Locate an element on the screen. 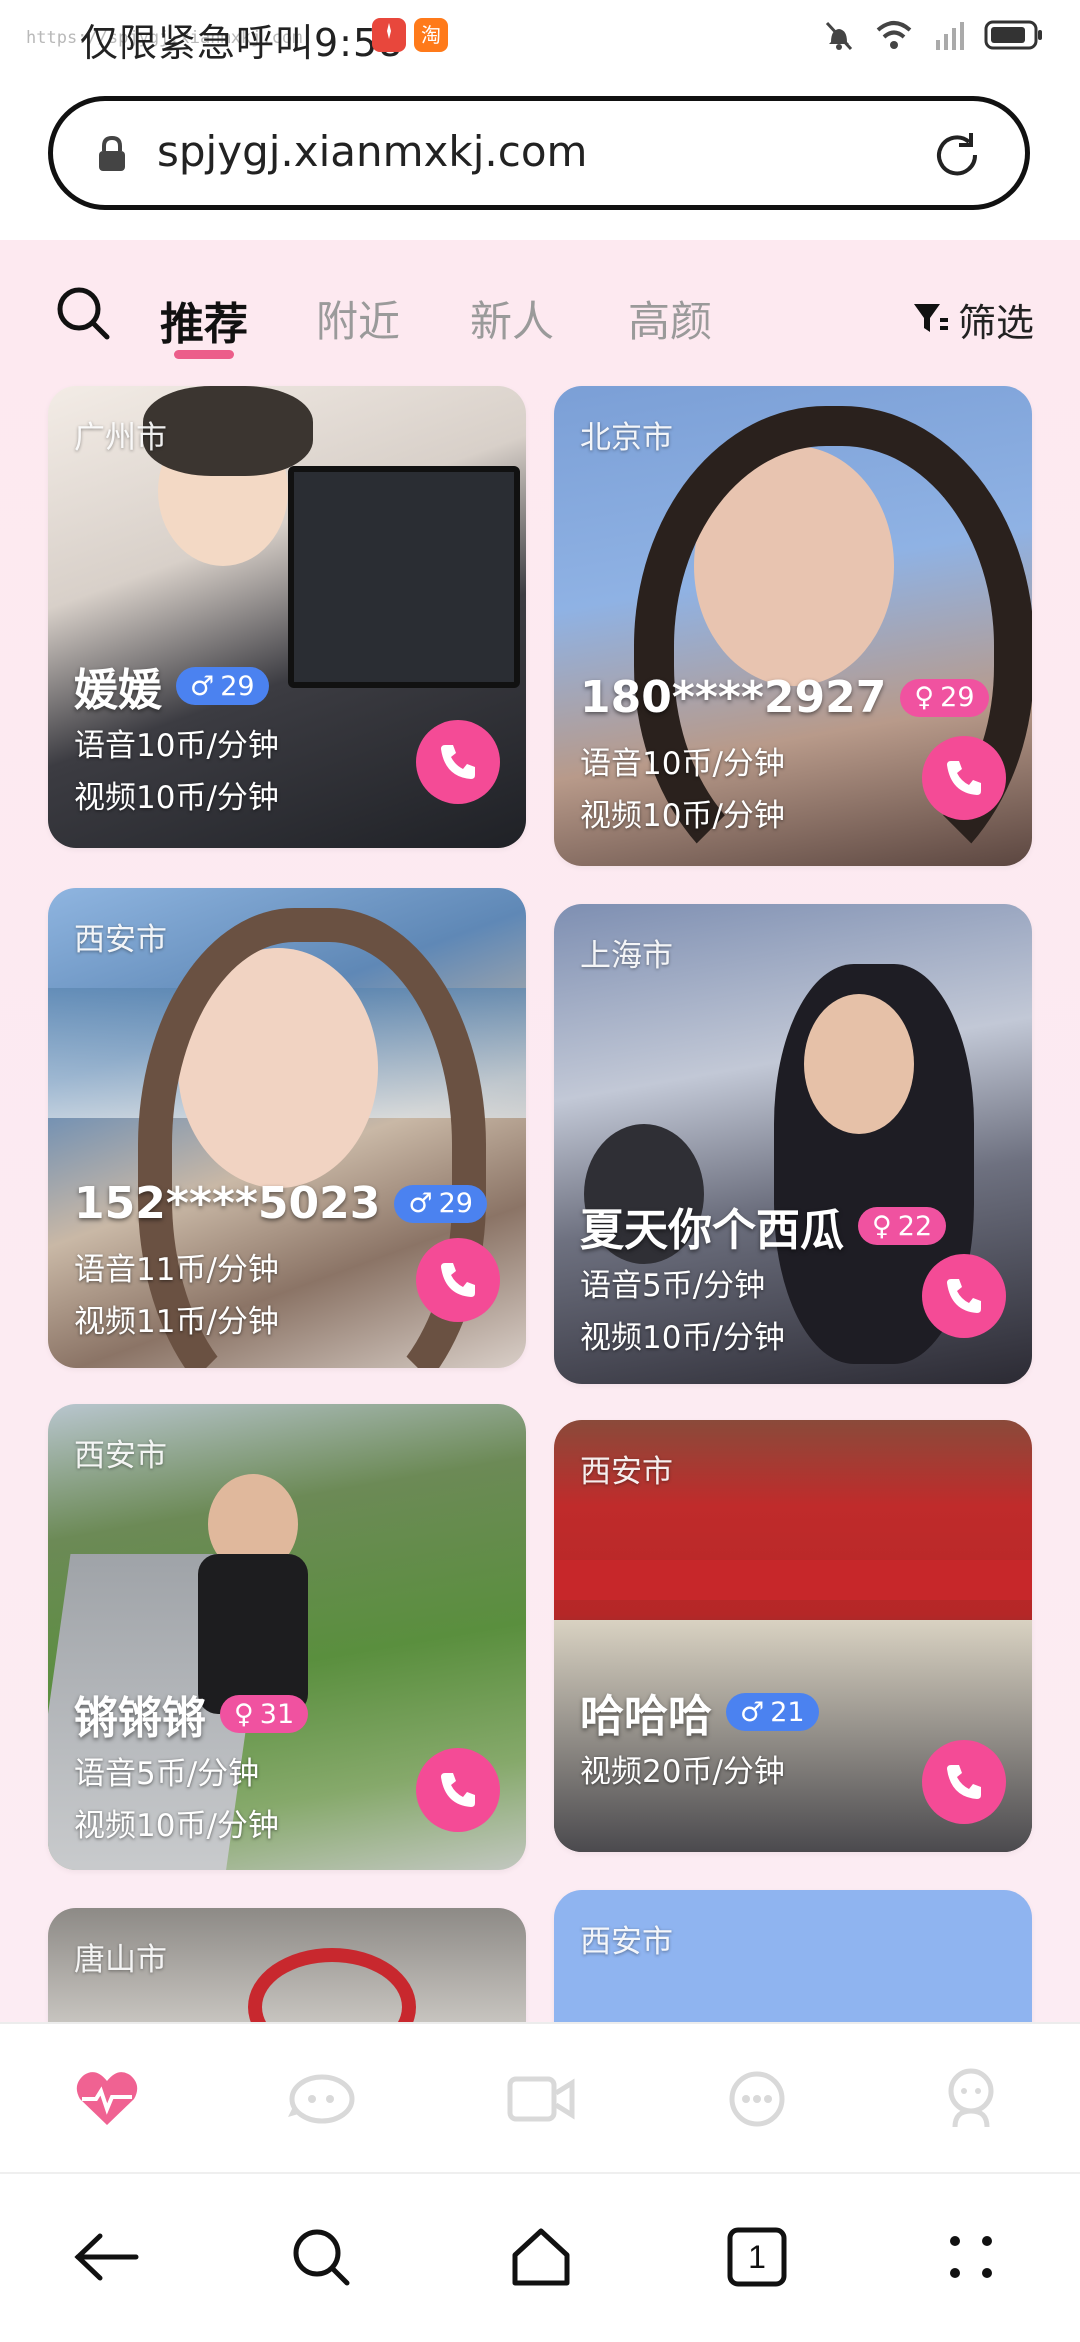 This screenshot has width=1080, height=2342. card-name: 152****5023 is located at coordinates (227, 1203).